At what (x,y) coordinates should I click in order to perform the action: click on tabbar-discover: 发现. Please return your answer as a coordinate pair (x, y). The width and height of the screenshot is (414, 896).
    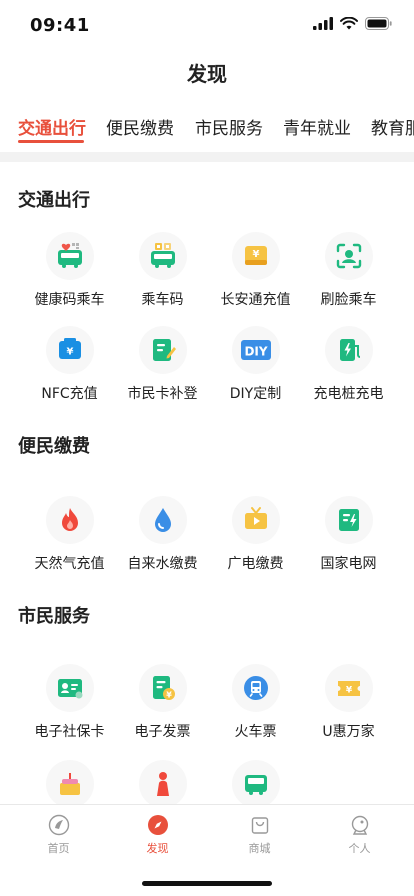
    Looking at the image, I should click on (157, 834).